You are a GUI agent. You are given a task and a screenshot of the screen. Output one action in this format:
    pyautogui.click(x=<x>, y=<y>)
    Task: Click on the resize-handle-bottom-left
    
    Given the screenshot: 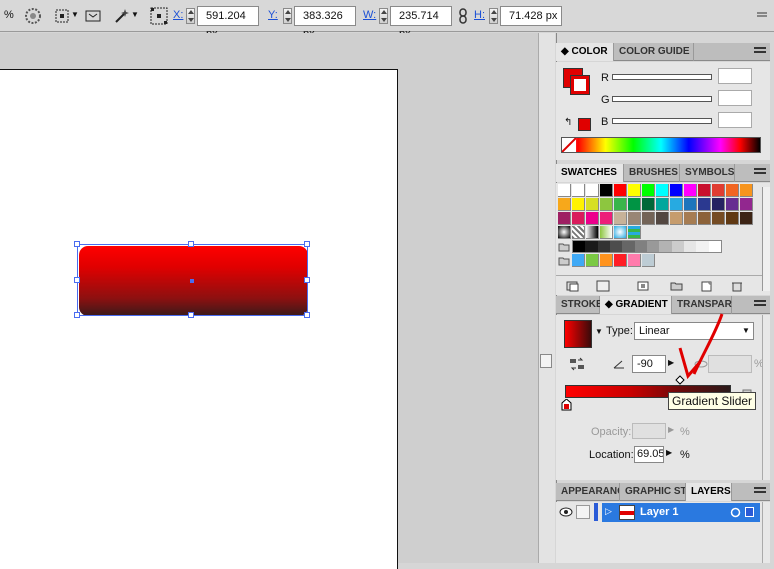 What is the action you would take?
    pyautogui.click(x=77, y=315)
    